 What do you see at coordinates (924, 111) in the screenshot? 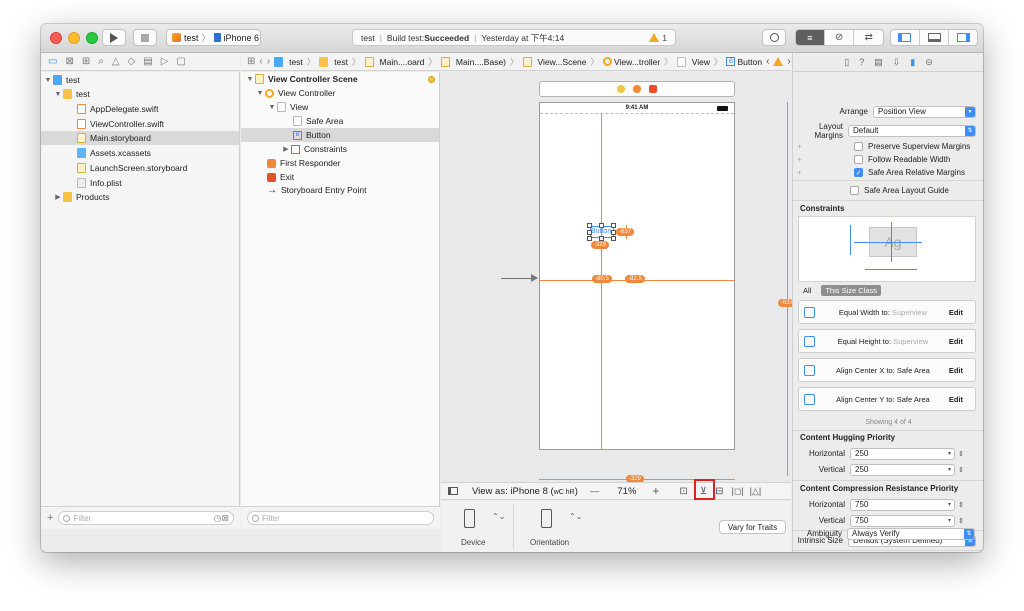
I see `arrange-popup: Position View ▾` at bounding box center [924, 111].